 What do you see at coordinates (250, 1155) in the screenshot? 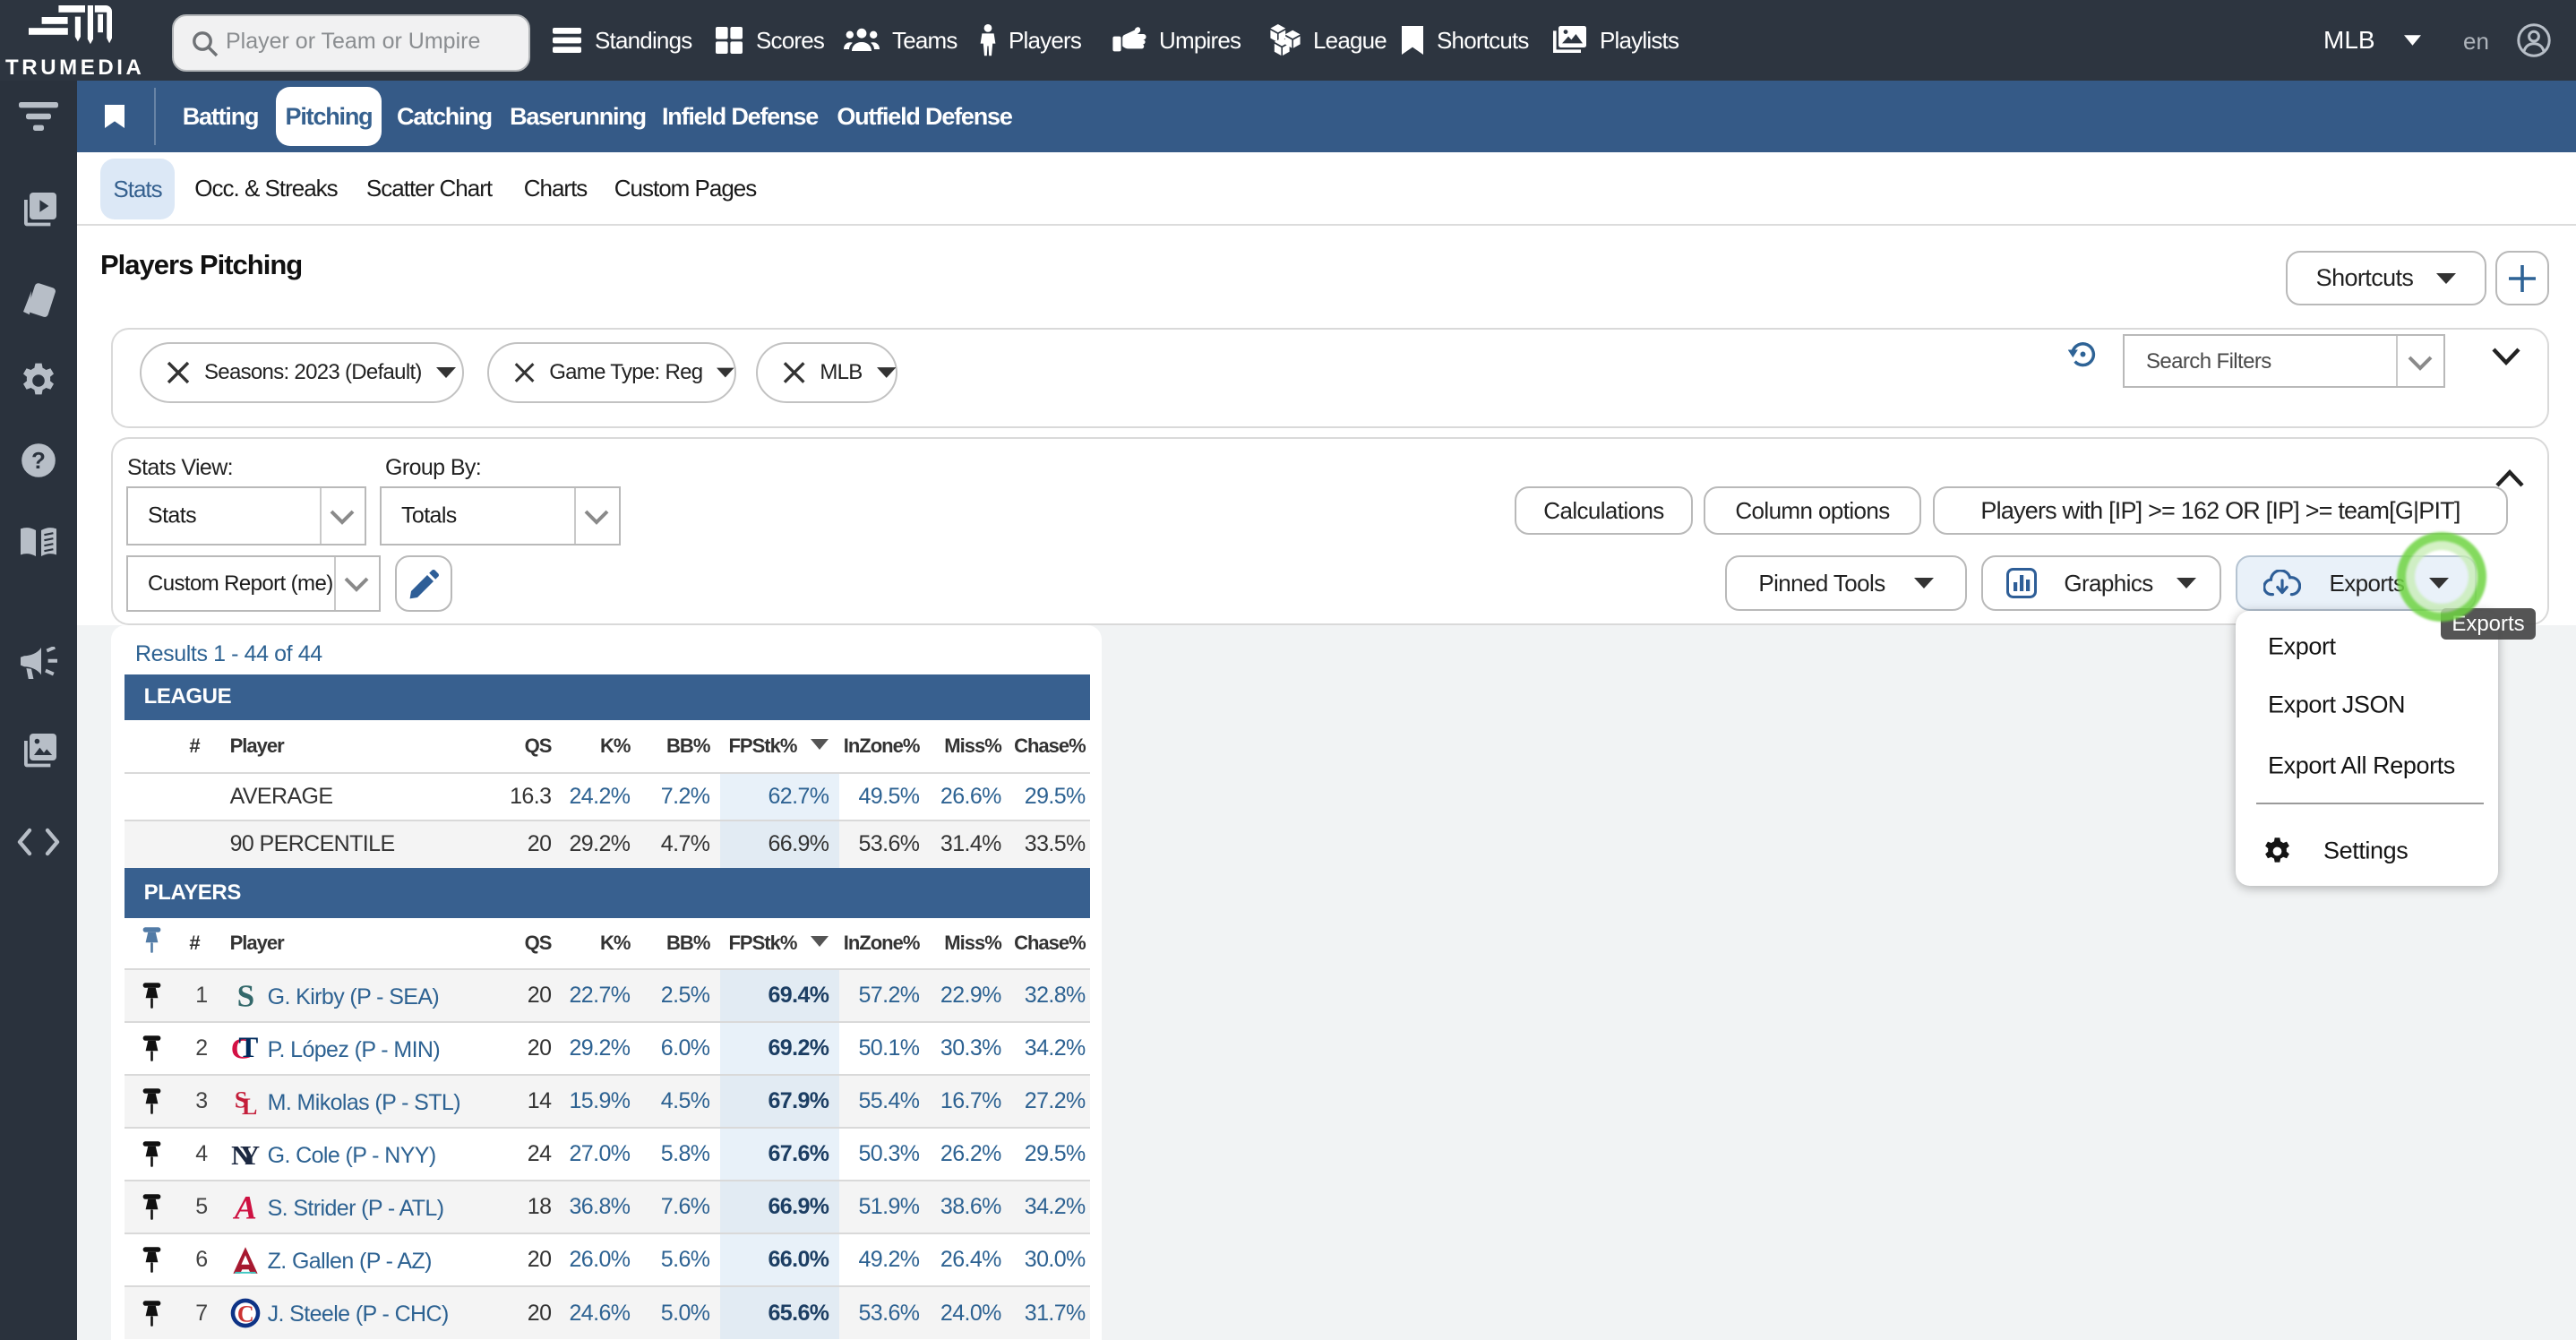
I see `svg-text: Y` at bounding box center [250, 1155].